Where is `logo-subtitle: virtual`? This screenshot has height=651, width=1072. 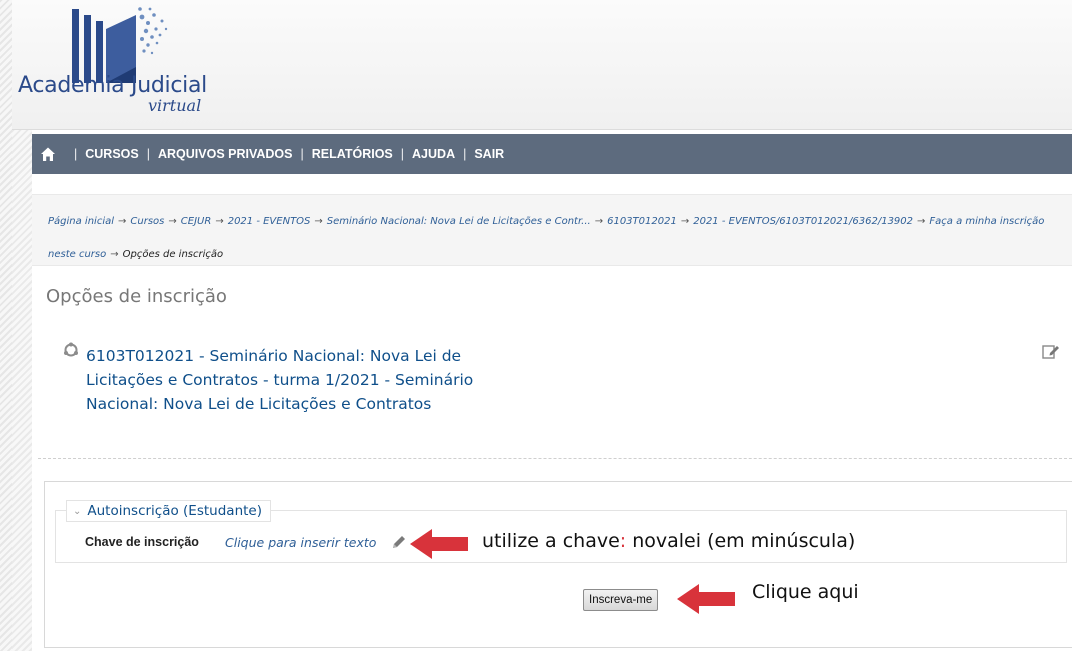
logo-subtitle: virtual is located at coordinates (175, 105).